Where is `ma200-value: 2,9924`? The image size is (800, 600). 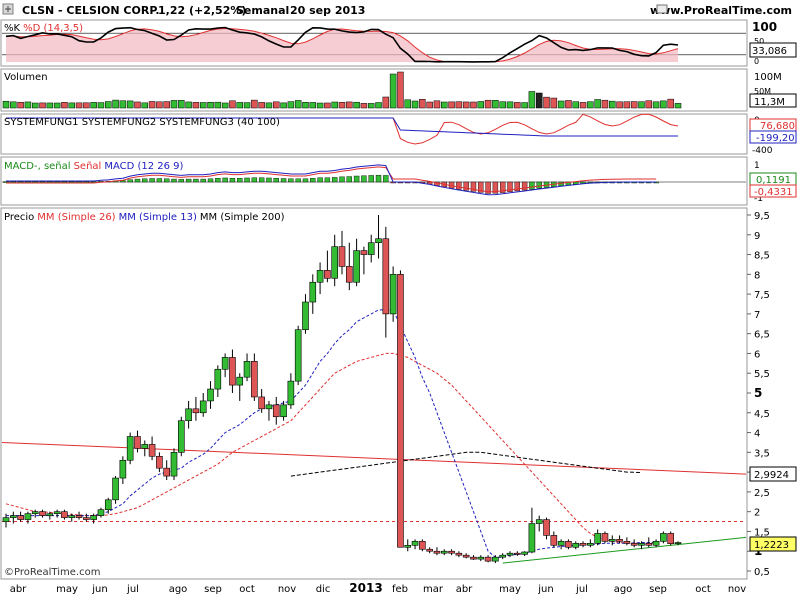
ma200-value: 2,9924 is located at coordinates (771, 475).